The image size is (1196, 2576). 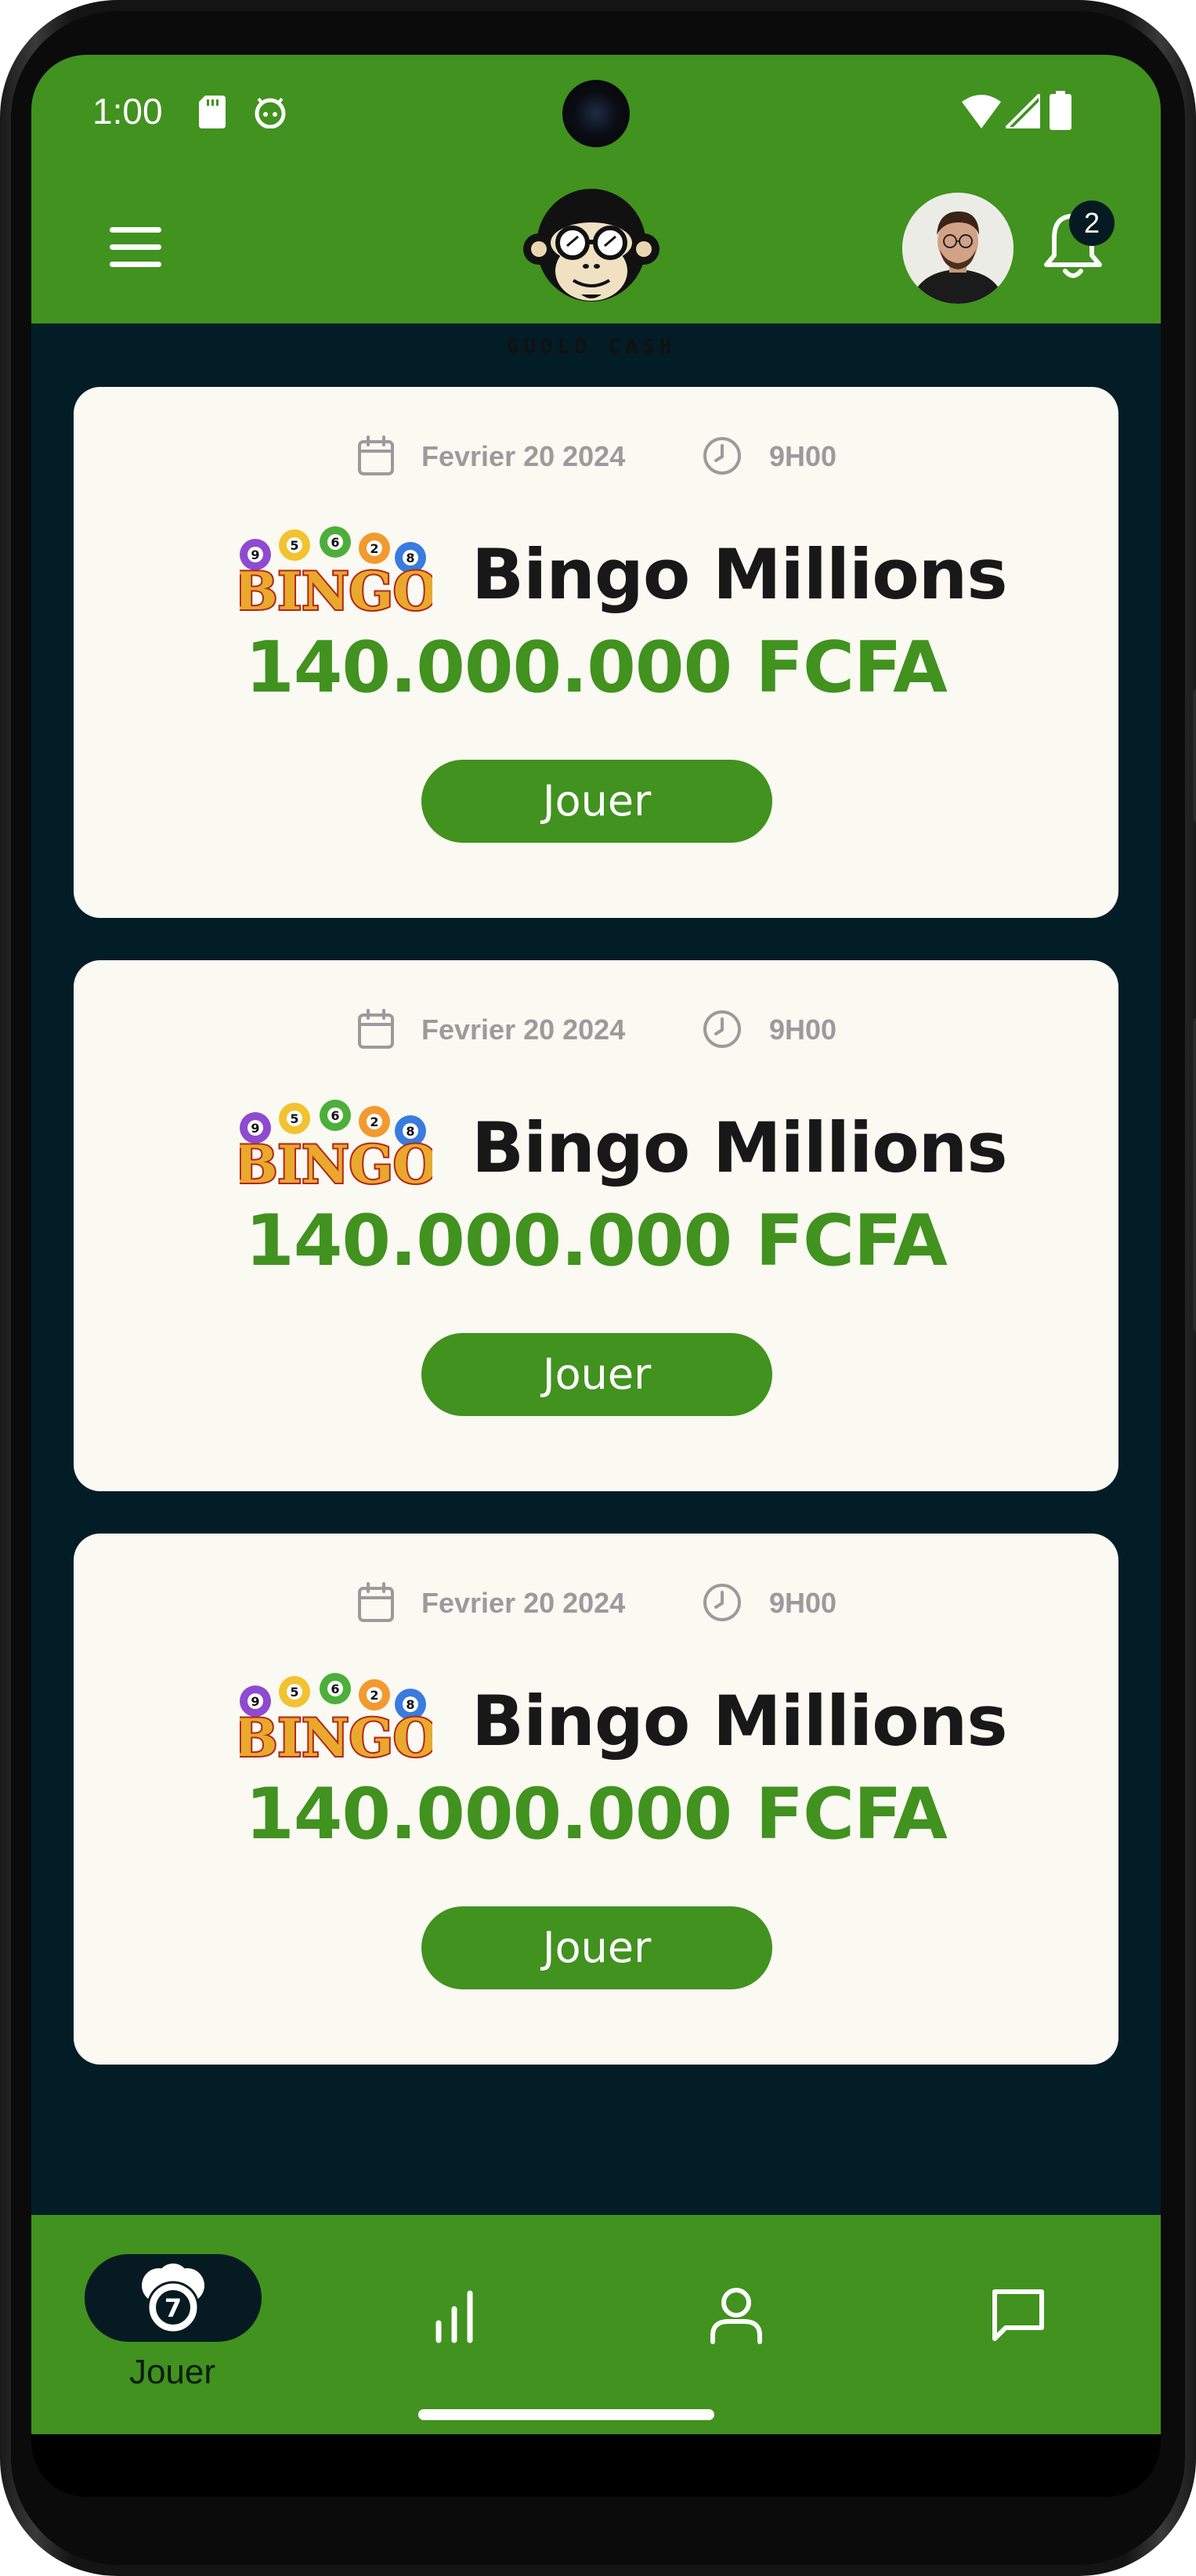 I want to click on logo-text: GUOLO CASH, so click(x=591, y=347).